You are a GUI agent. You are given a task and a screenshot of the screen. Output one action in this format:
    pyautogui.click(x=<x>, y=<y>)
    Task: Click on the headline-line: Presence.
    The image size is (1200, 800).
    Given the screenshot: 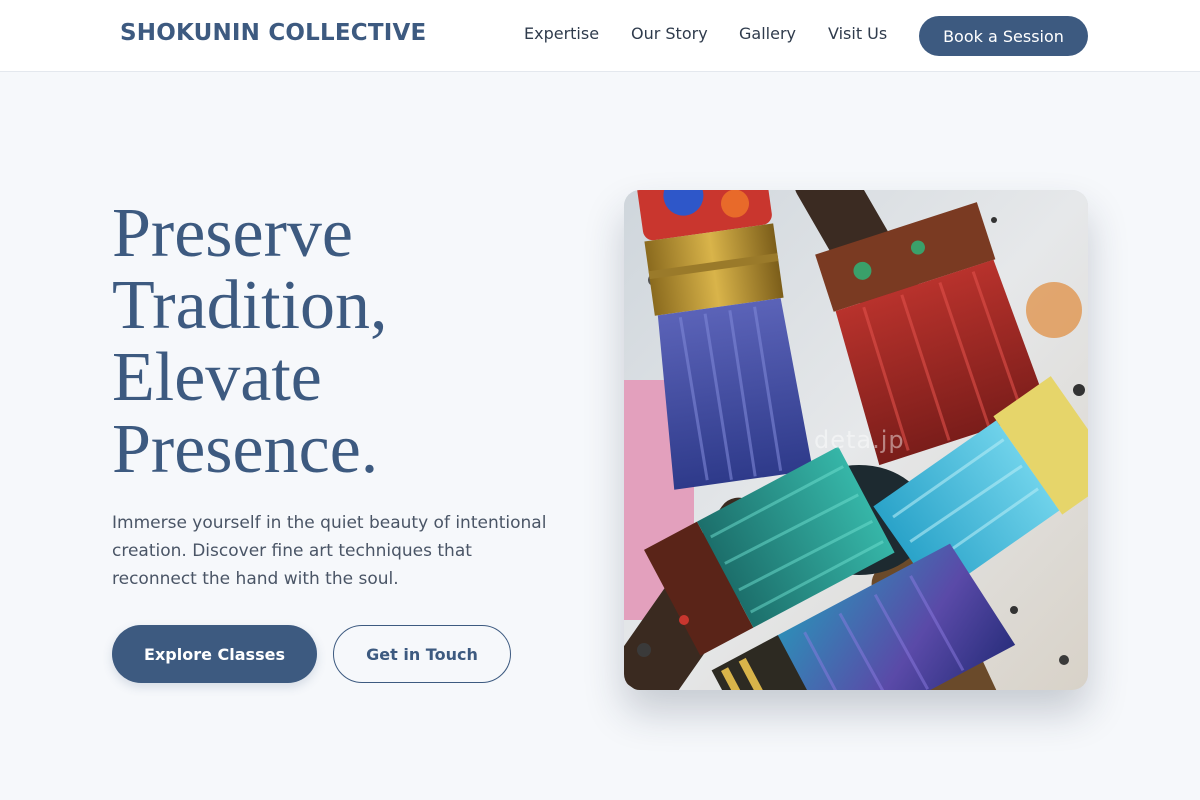 What is the action you would take?
    pyautogui.click(x=245, y=449)
    